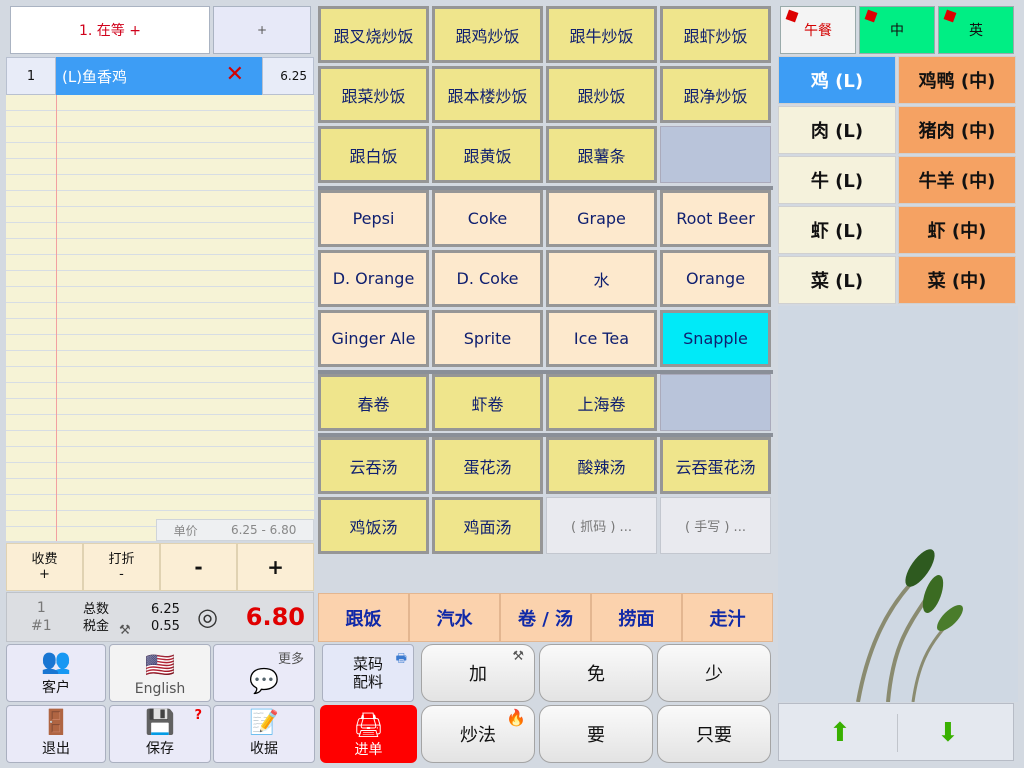  I want to click on less-label: 少, so click(714, 674).